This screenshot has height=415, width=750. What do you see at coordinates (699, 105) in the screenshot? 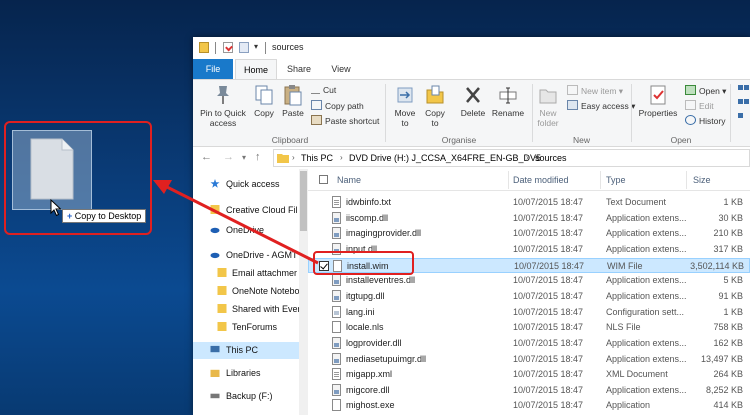
I see `edit-button: Edit` at bounding box center [699, 105].